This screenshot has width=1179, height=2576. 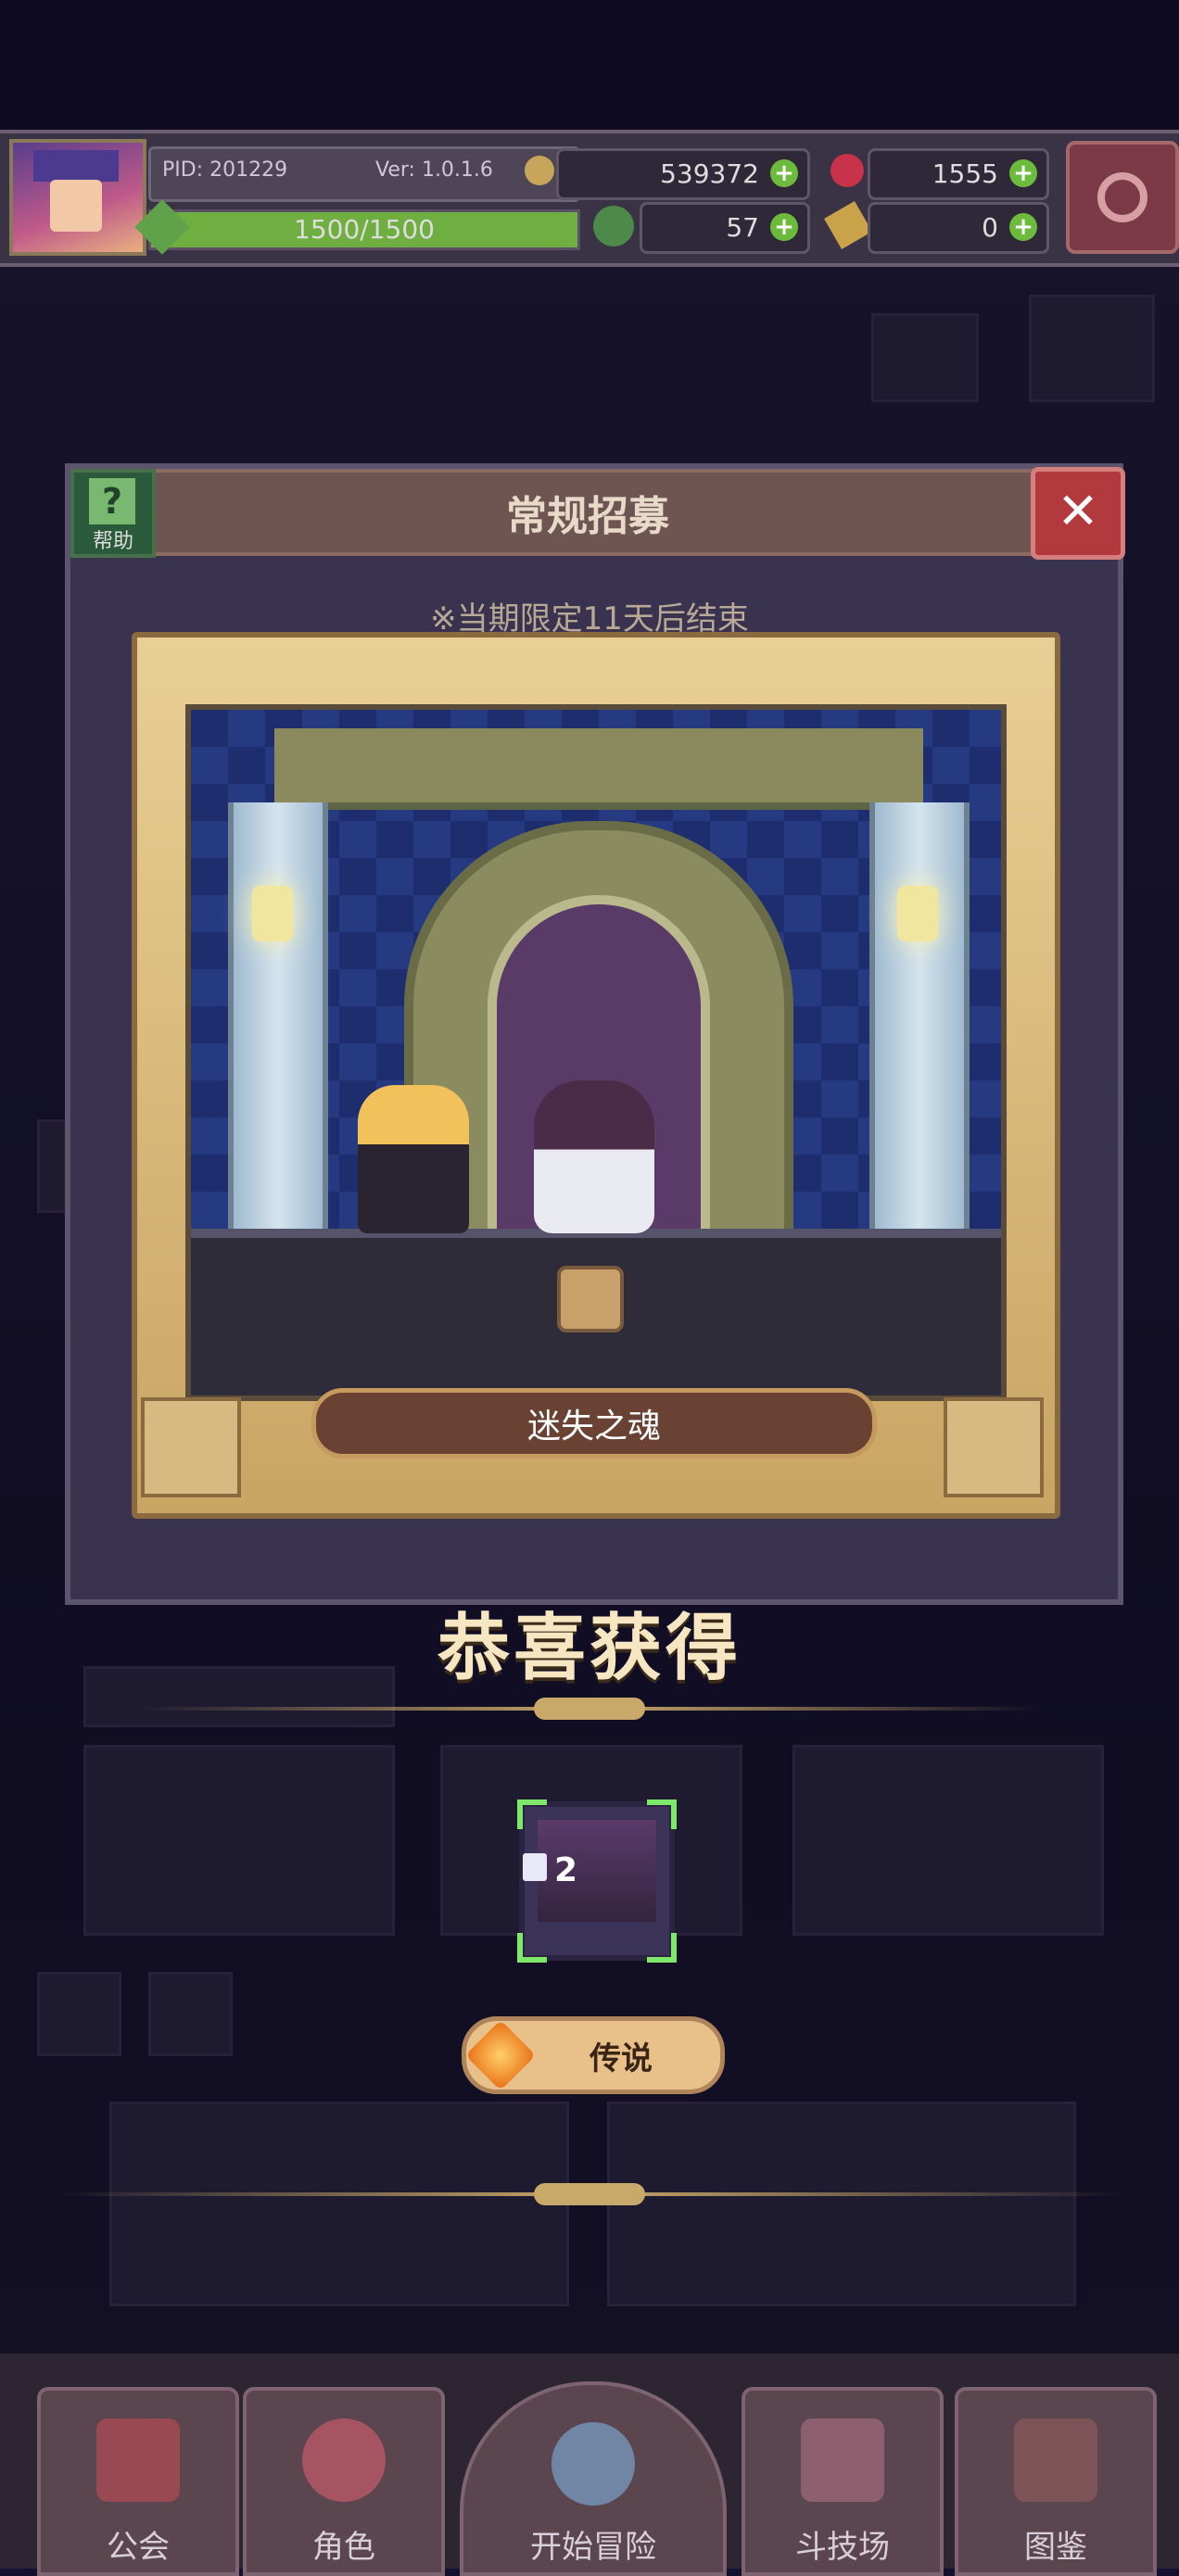 I want to click on character-name: 迷失之魂, so click(x=594, y=1423).